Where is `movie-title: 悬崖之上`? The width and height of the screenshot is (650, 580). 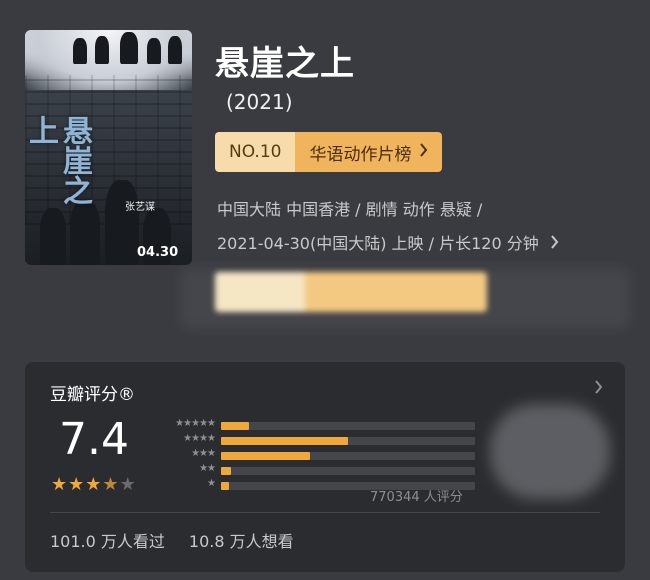
movie-title: 悬崖之上 is located at coordinates (285, 64).